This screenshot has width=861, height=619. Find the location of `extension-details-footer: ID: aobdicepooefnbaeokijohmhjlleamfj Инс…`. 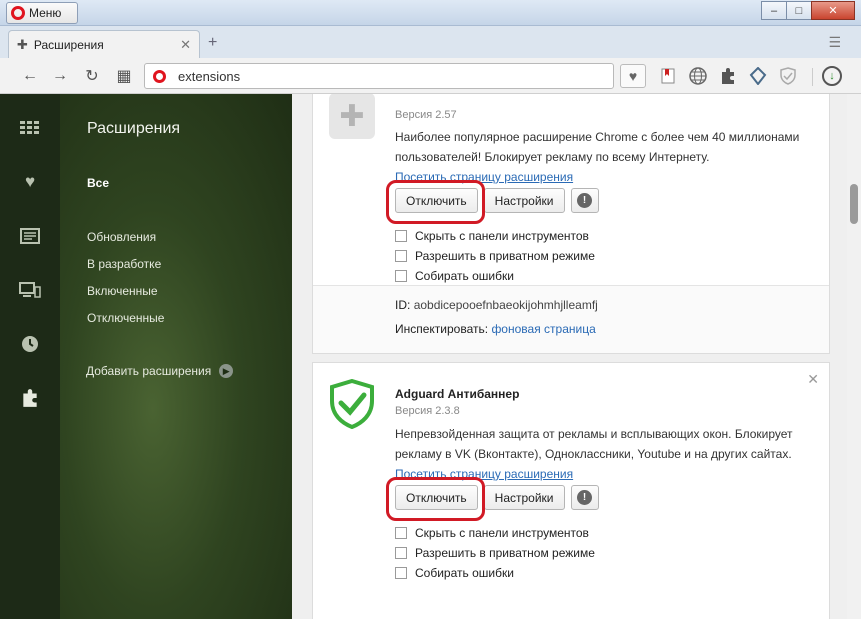

extension-details-footer: ID: aobdicepooefnbaeokijohmhjlleamfj Инс… is located at coordinates (571, 319).